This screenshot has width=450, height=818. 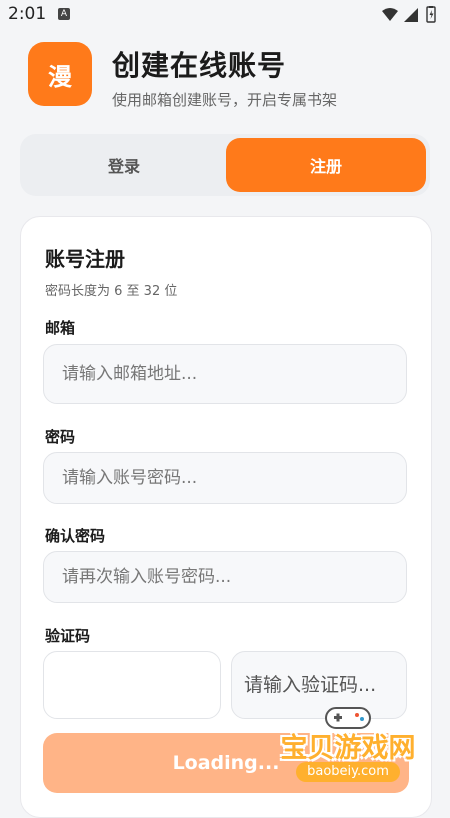 I want to click on battery-icon, so click(x=431, y=14).